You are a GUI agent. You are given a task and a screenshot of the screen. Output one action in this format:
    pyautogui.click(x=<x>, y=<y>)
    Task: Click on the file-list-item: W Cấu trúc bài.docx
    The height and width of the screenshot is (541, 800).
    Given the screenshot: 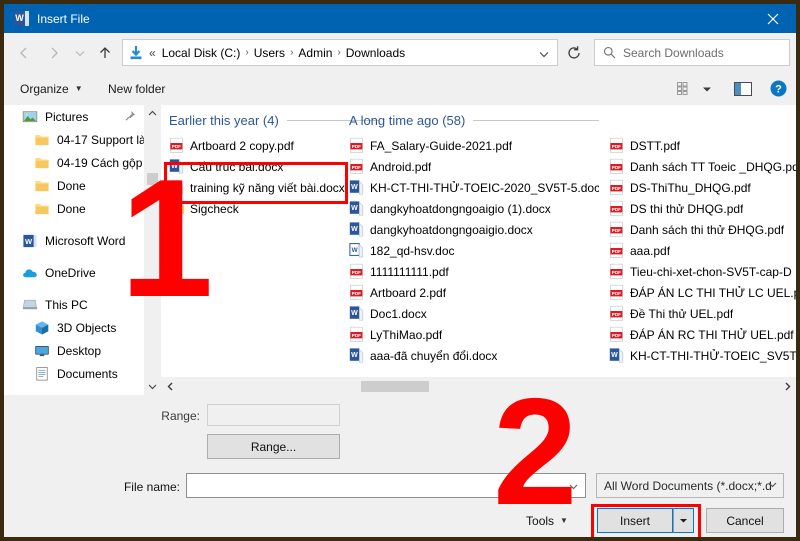 What is the action you would take?
    pyautogui.click(x=274, y=166)
    